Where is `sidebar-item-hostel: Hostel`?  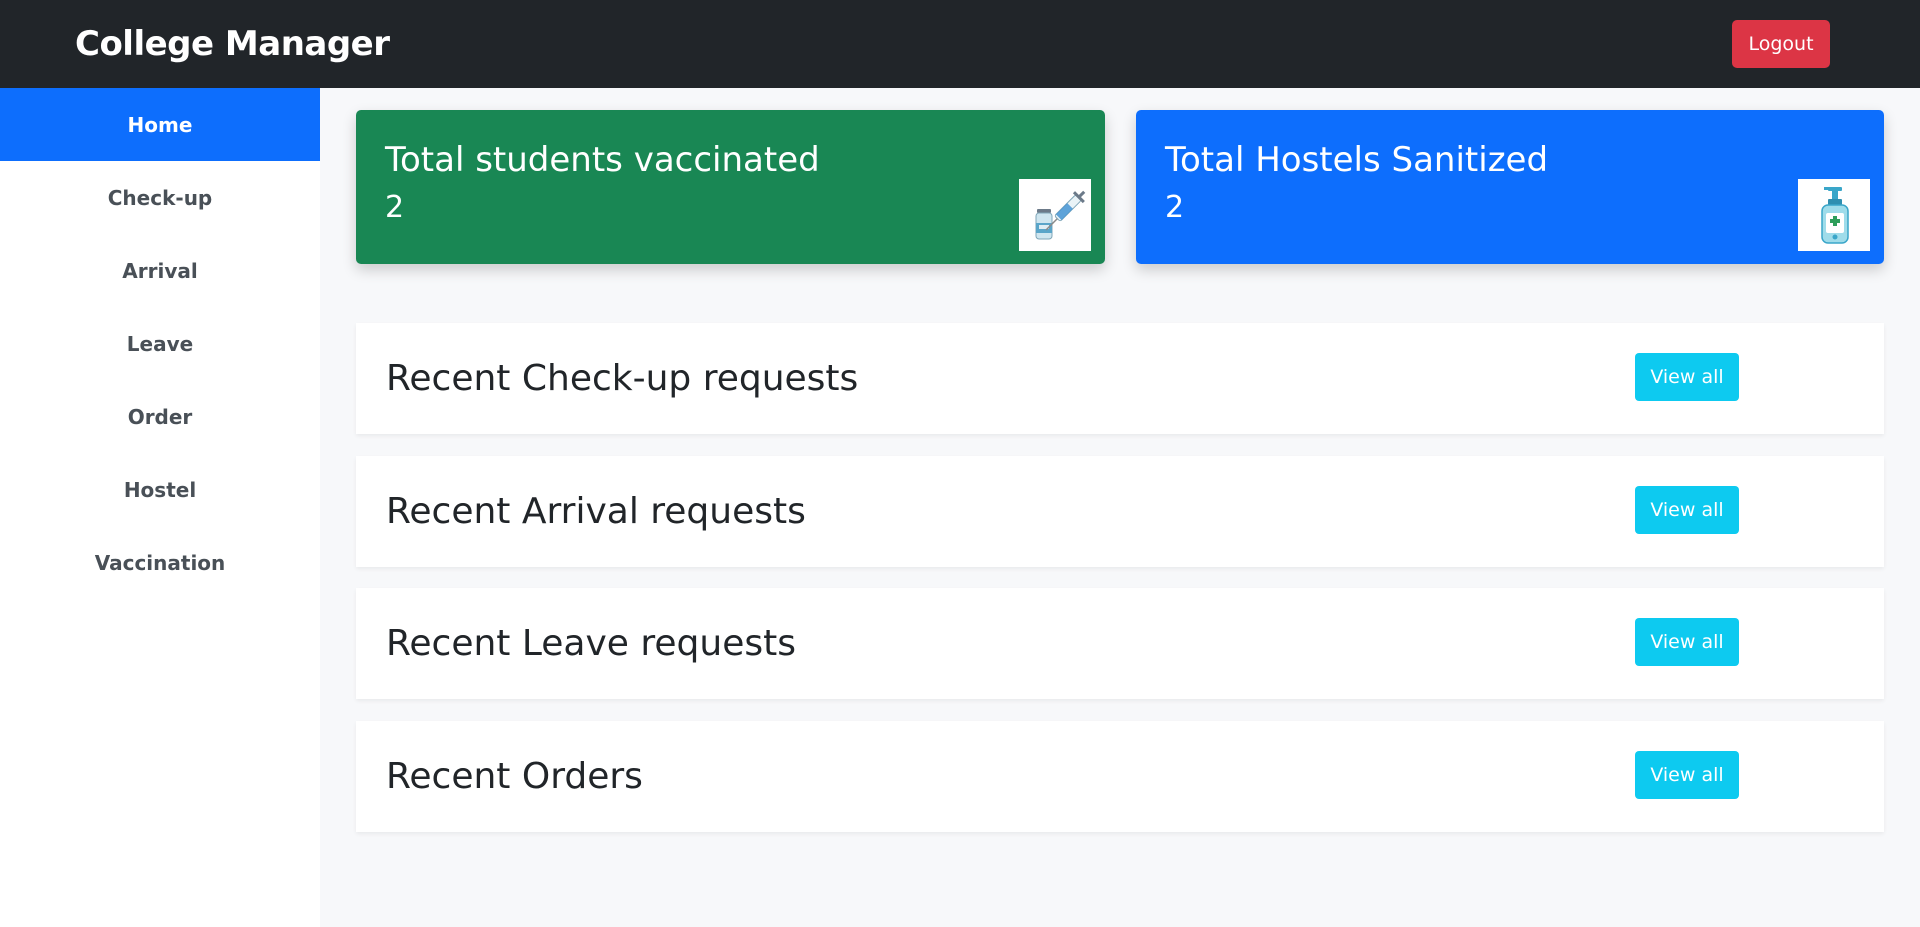 sidebar-item-hostel: Hostel is located at coordinates (160, 489).